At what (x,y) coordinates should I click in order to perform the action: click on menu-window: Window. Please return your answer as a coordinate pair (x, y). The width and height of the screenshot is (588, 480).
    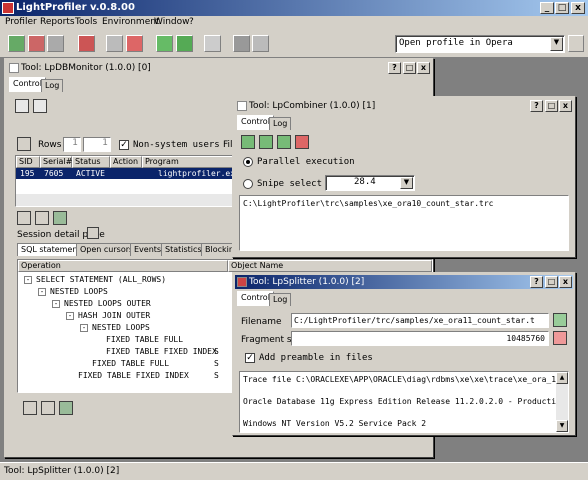
    Looking at the image, I should click on (172, 22).